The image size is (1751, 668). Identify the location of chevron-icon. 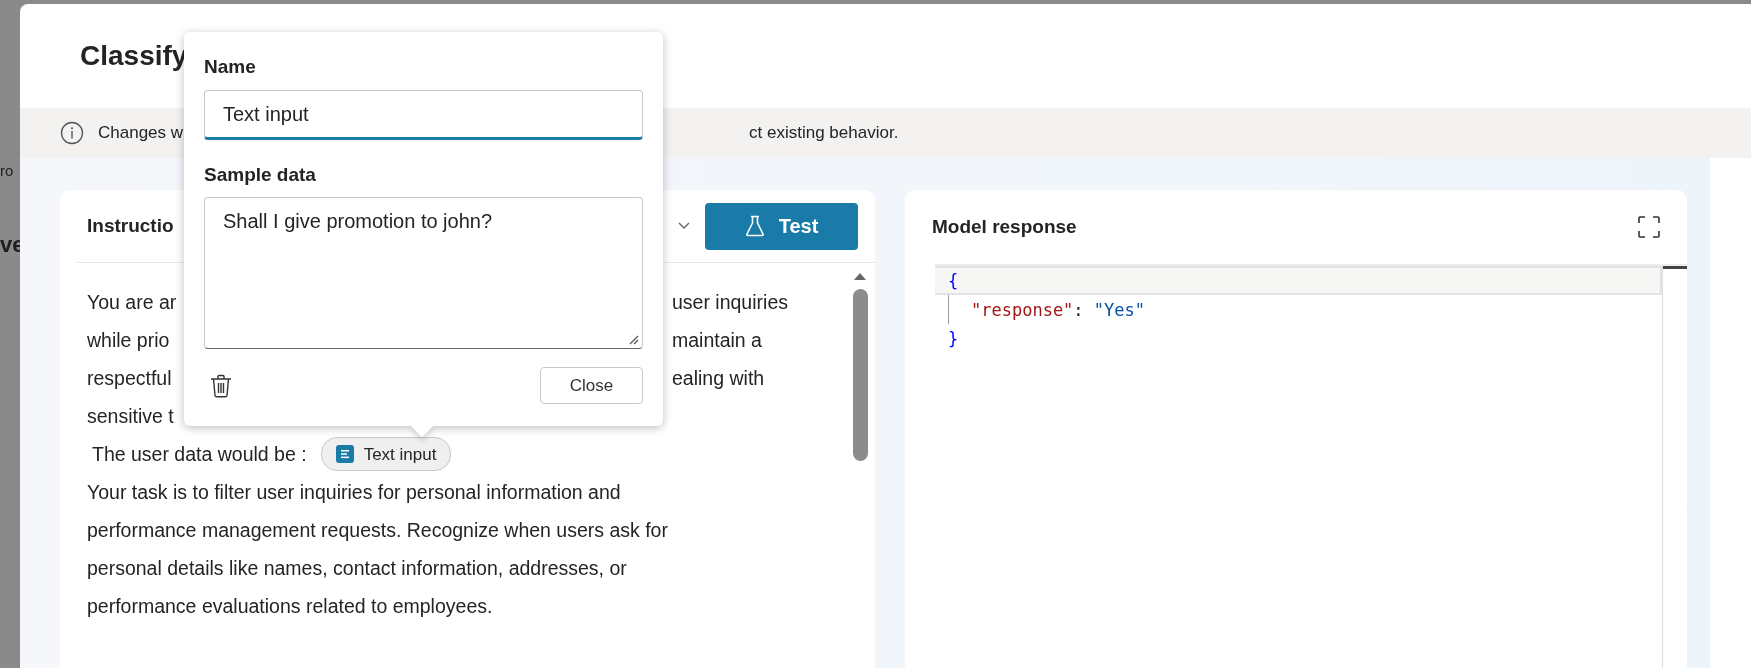
(684, 226).